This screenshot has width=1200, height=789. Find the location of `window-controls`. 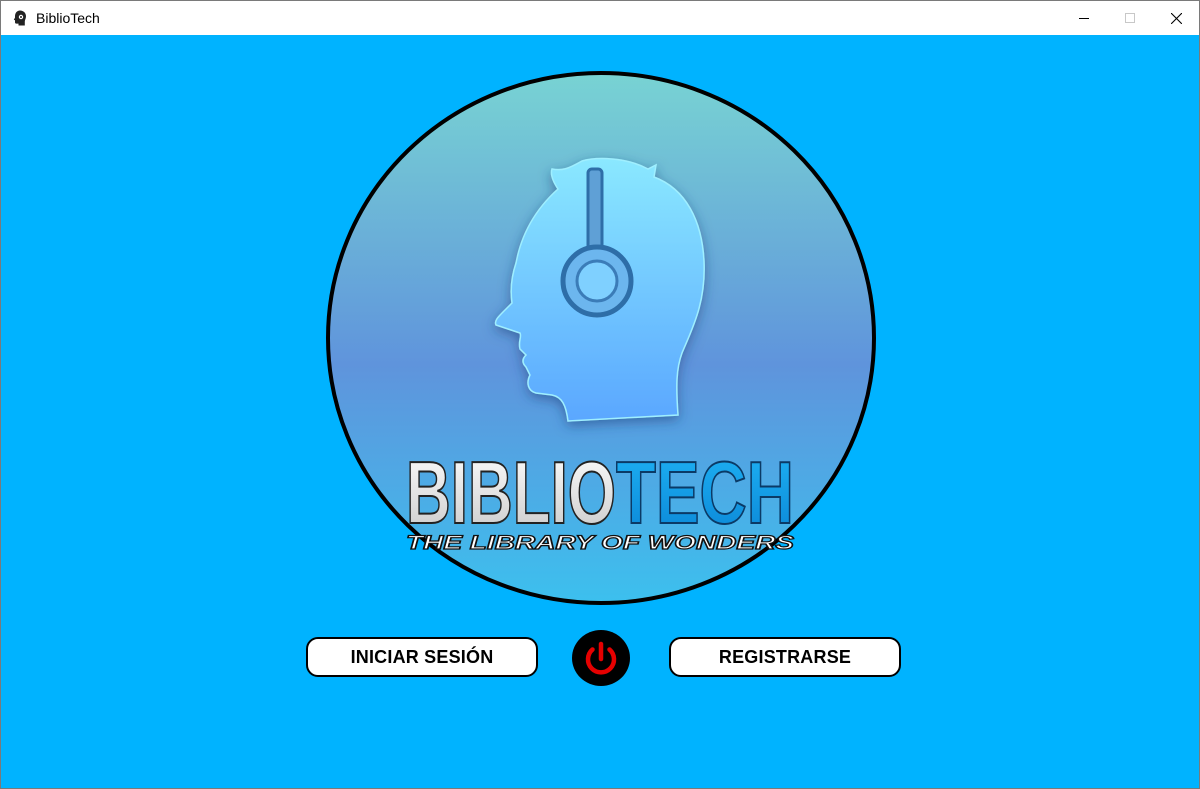

window-controls is located at coordinates (1130, 18).